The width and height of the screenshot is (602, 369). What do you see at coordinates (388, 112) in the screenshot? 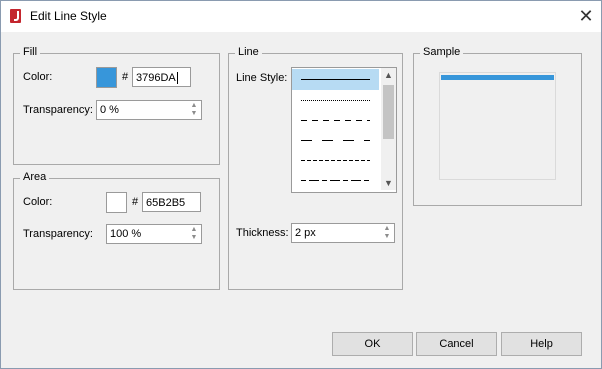
I see `scrollbar-thumb` at bounding box center [388, 112].